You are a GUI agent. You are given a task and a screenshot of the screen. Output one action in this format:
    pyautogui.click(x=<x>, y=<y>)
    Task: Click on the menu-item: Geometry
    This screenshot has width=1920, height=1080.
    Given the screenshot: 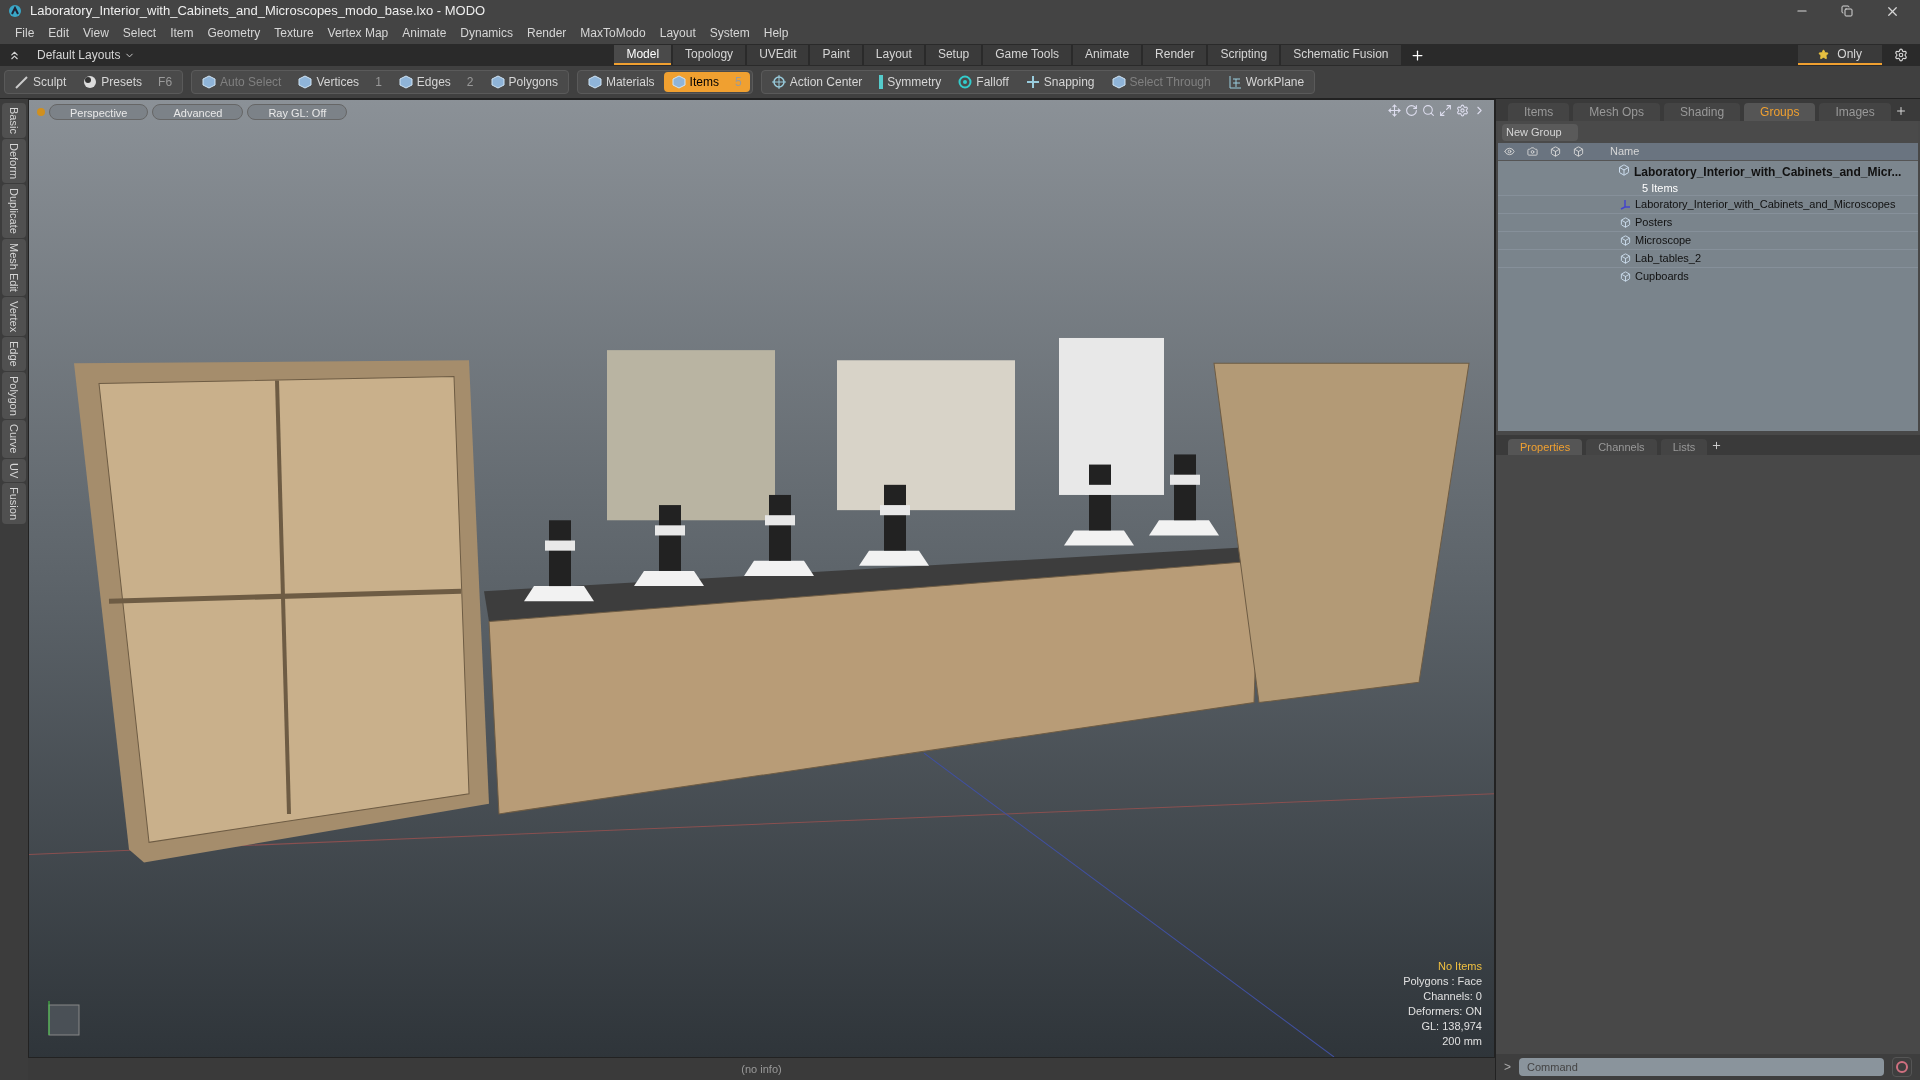 What is the action you would take?
    pyautogui.click(x=234, y=33)
    